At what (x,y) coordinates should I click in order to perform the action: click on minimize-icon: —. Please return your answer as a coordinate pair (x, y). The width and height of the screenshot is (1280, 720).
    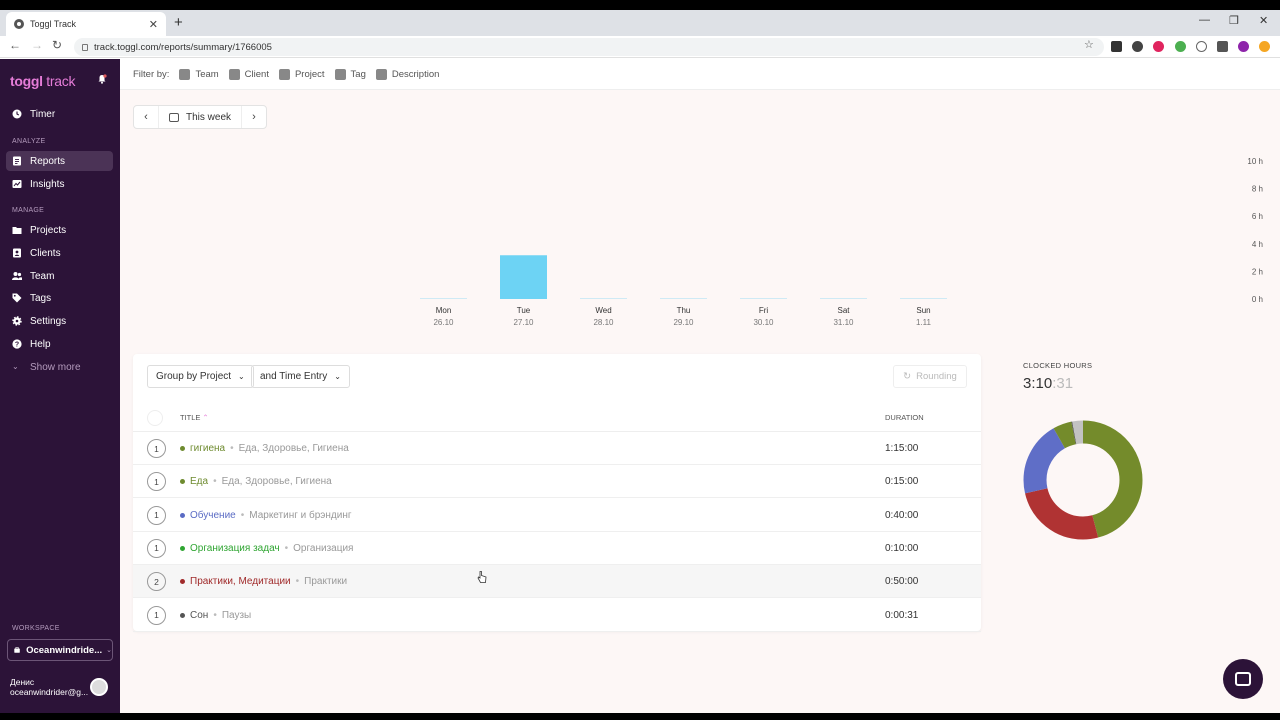
    Looking at the image, I should click on (1204, 20).